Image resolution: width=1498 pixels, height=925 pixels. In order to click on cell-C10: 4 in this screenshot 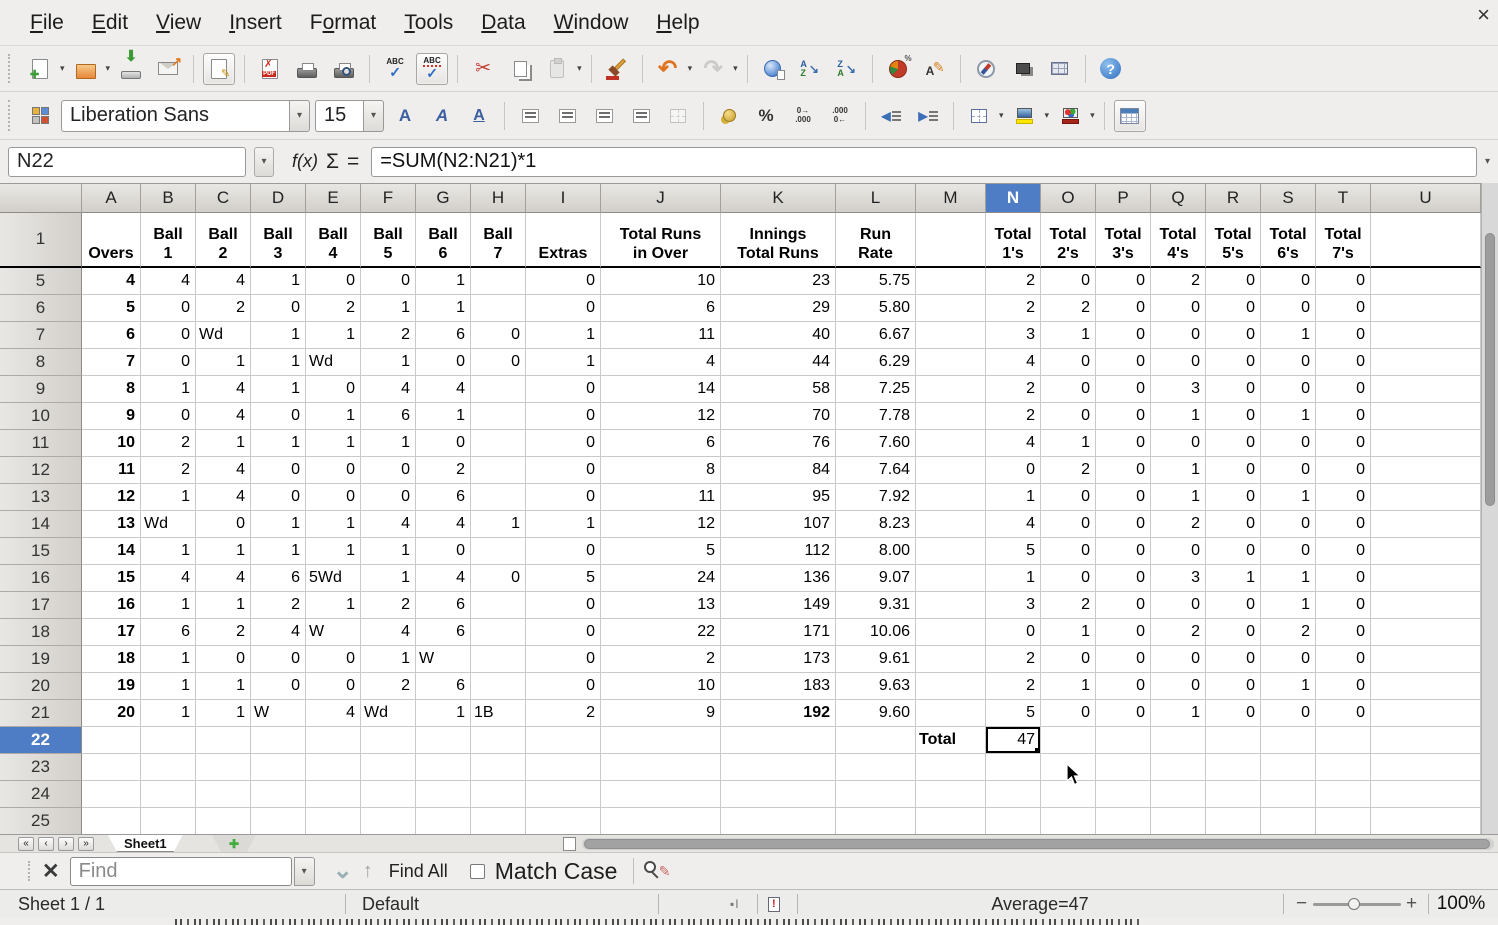, I will do `click(223, 416)`.